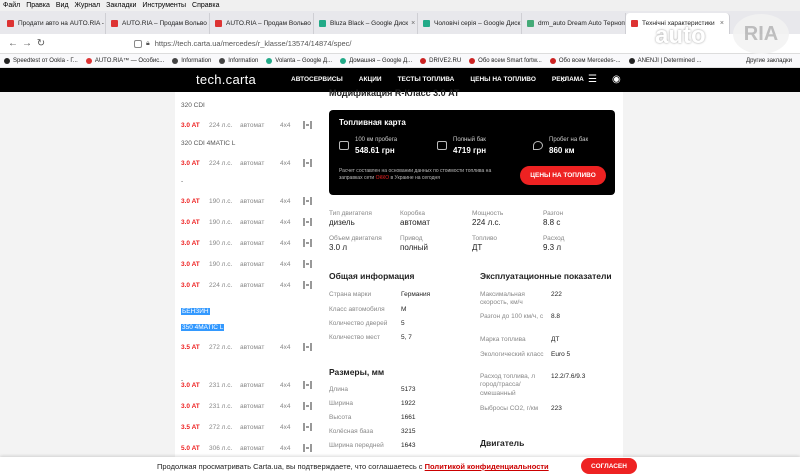 Image resolution: width=800 pixels, height=475 pixels. What do you see at coordinates (317, 79) in the screenshot?
I see `site-nav-item: АВТОСЕРВИСЫ` at bounding box center [317, 79].